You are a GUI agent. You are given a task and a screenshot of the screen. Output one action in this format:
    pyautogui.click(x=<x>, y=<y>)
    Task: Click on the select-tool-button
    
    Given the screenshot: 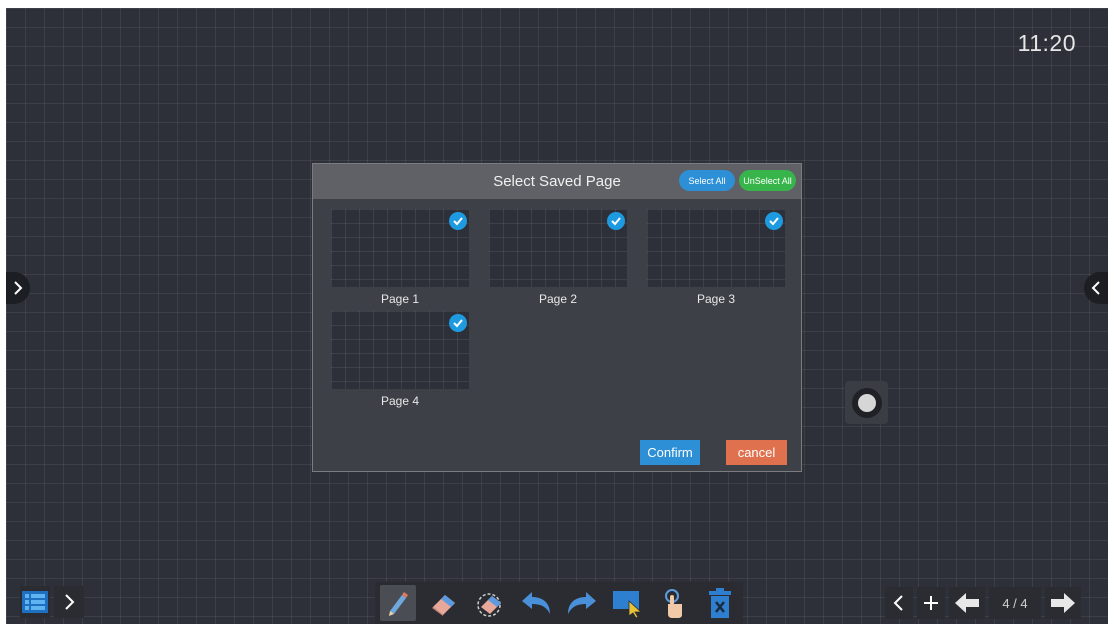 What is the action you would take?
    pyautogui.click(x=628, y=603)
    